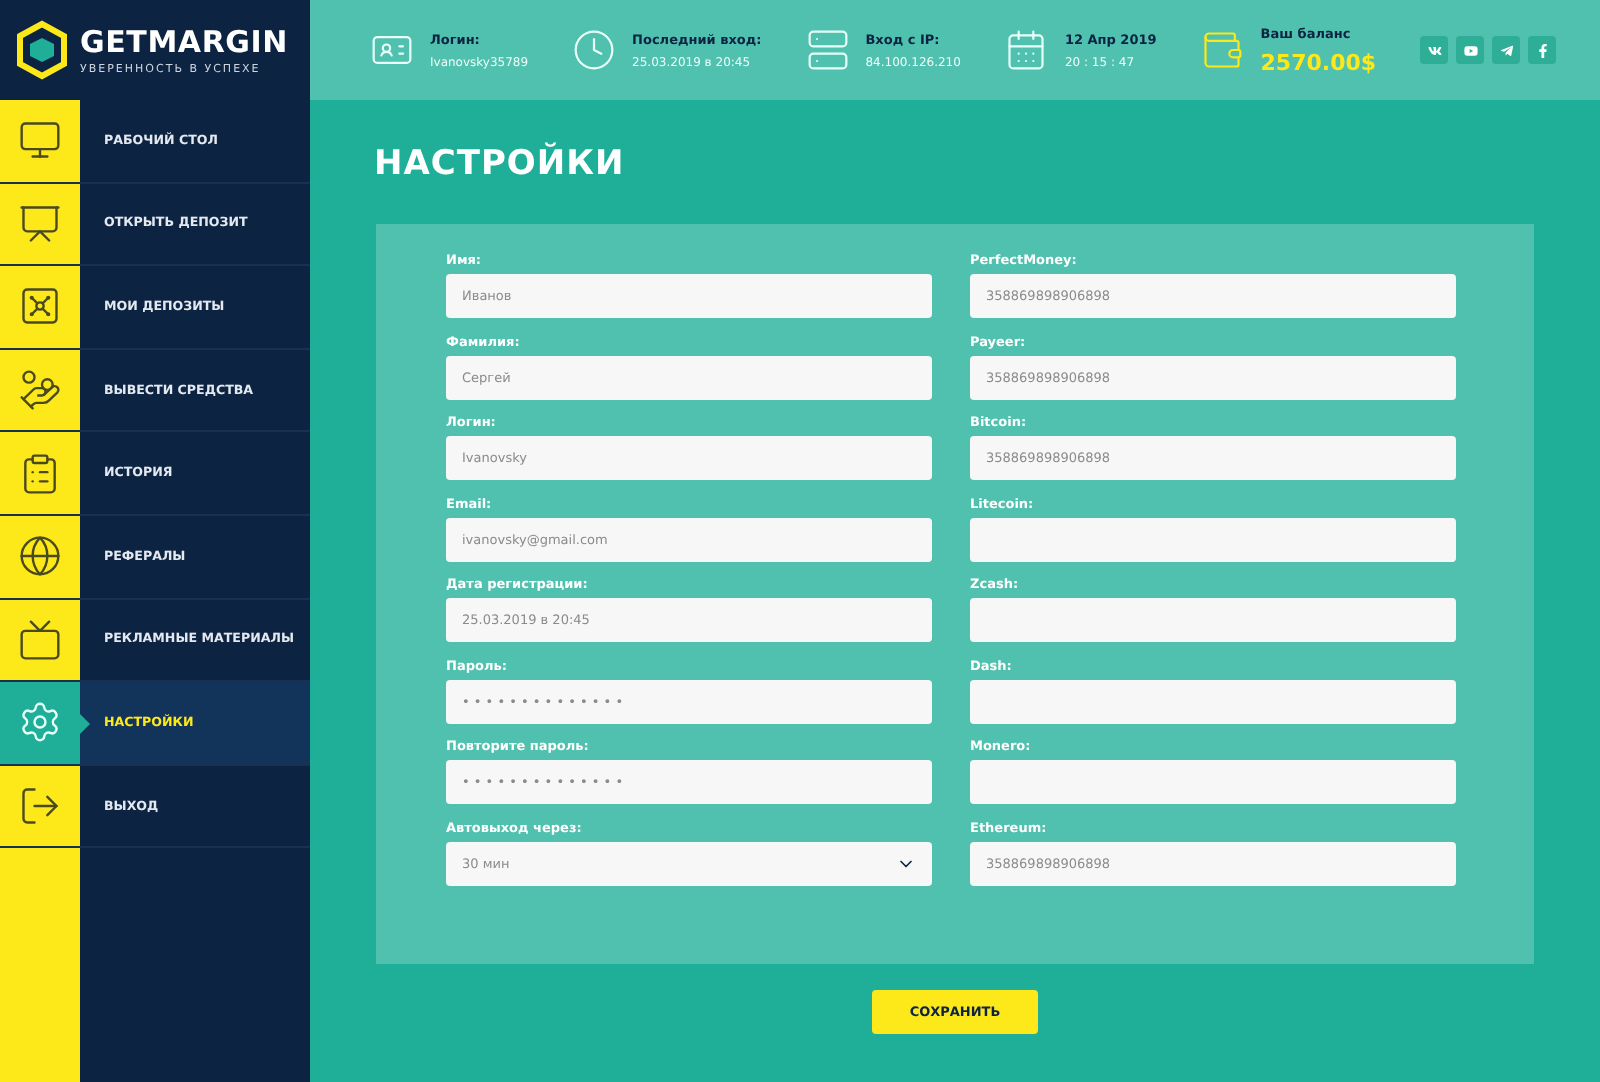  Describe the element at coordinates (42, 50) in the screenshot. I see `logo-icon` at that location.